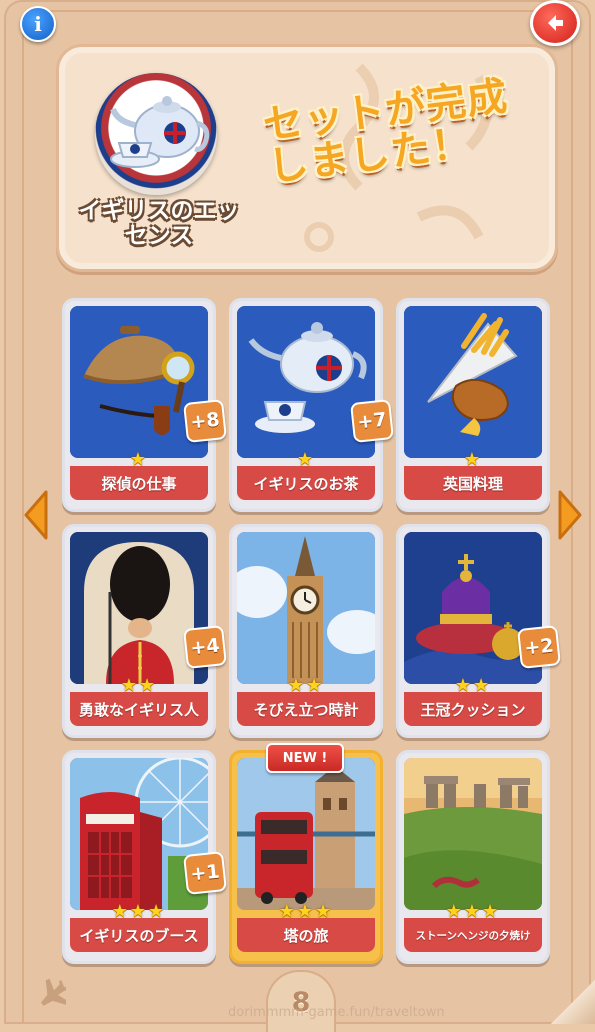  I want to click on card-tower-trip: NEW ! ★★★ 塔の旅, so click(306, 853).